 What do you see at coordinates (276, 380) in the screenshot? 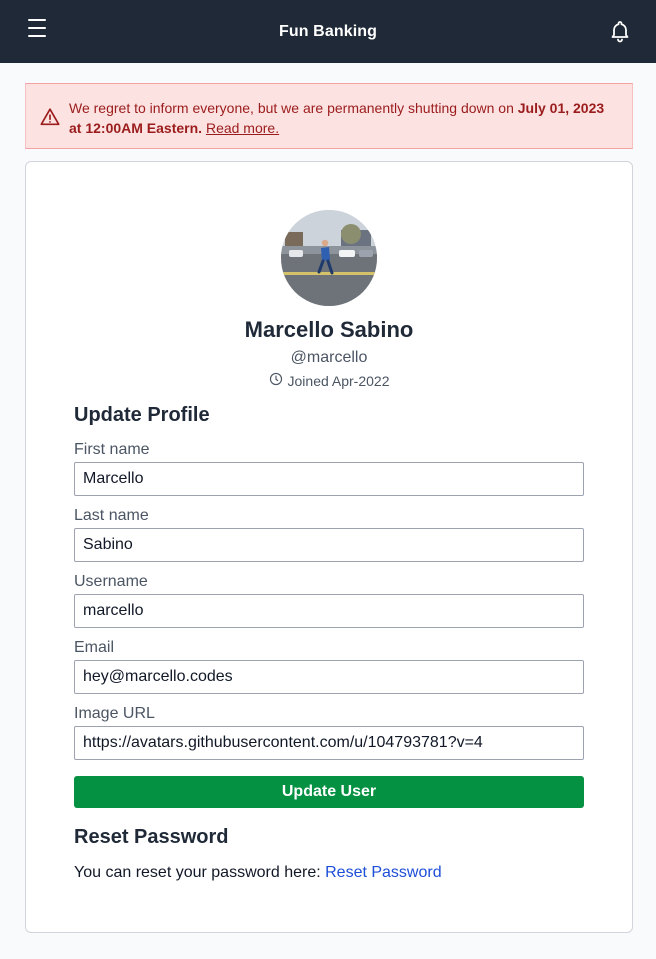
I see `clock-icon` at bounding box center [276, 380].